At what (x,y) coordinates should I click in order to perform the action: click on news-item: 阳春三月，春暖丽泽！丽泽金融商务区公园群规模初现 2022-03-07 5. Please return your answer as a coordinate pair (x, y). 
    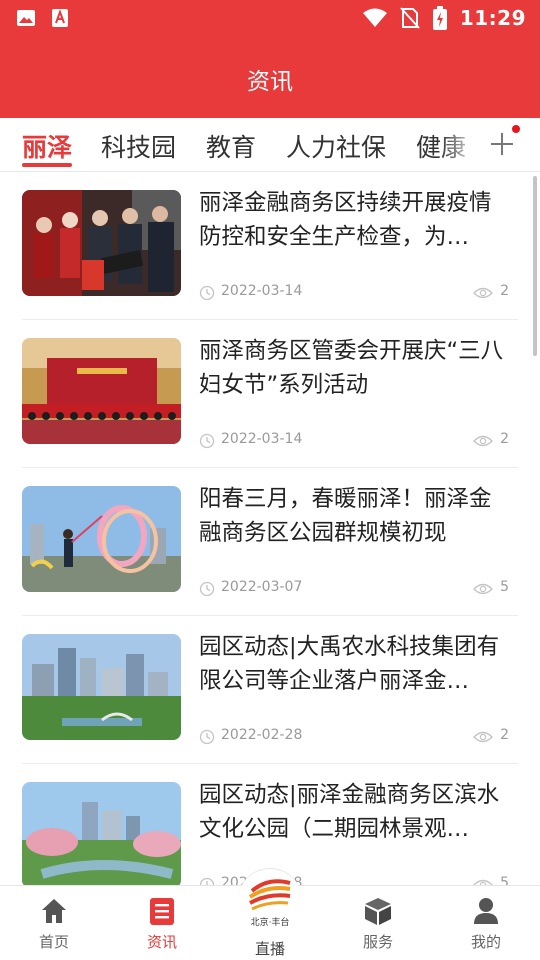
    Looking at the image, I should click on (270, 542).